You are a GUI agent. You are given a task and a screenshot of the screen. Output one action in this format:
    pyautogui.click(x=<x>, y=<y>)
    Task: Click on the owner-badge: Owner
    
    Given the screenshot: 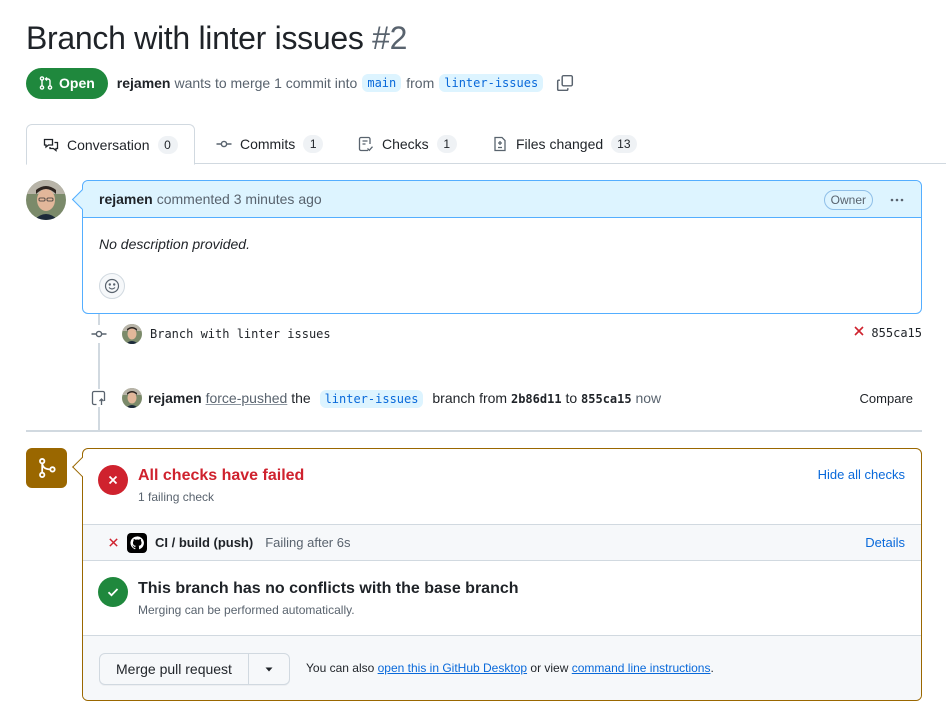 What is the action you would take?
    pyautogui.click(x=848, y=200)
    